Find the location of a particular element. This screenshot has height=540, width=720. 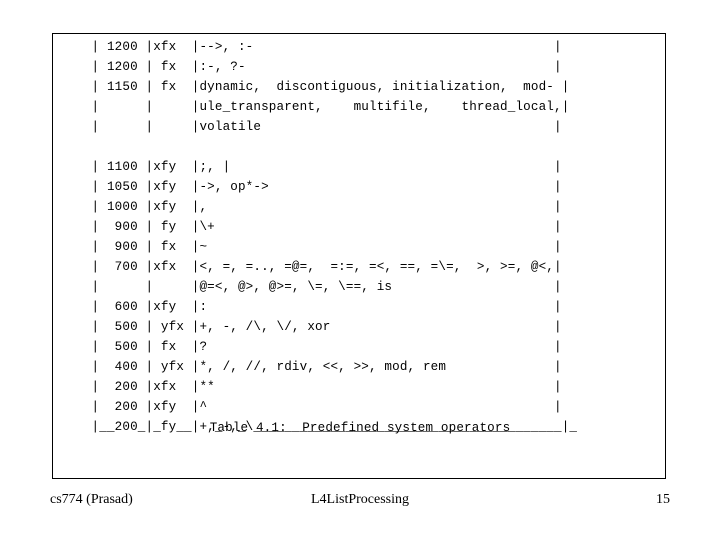

footer-page-number: 15 is located at coordinates (663, 499).